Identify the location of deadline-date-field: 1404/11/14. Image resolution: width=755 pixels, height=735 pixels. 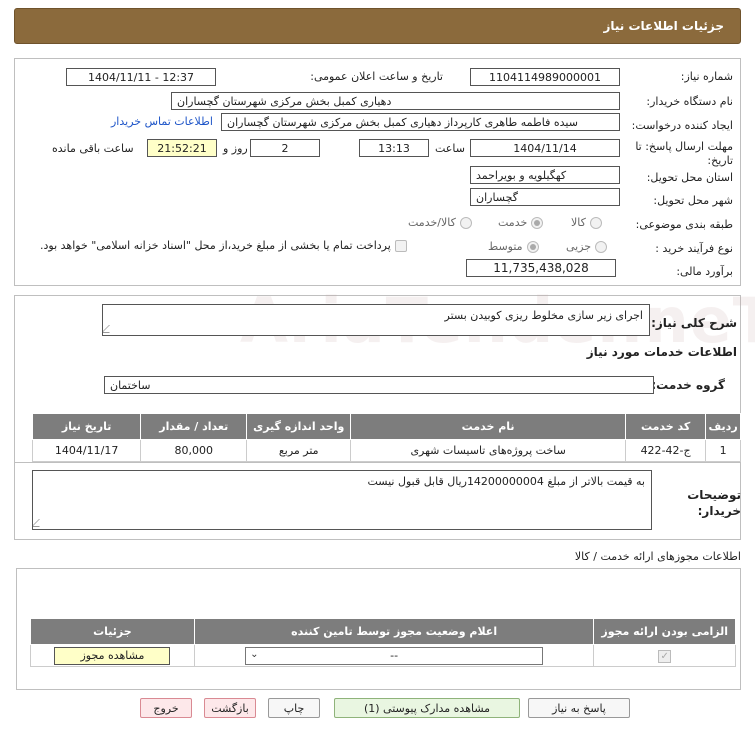
(545, 148).